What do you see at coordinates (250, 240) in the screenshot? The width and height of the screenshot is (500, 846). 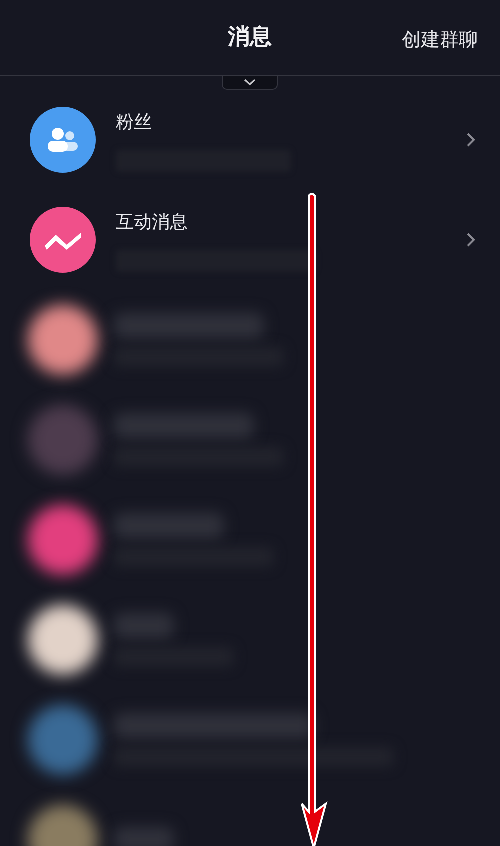 I see `message-entry-row: 互动消息` at bounding box center [250, 240].